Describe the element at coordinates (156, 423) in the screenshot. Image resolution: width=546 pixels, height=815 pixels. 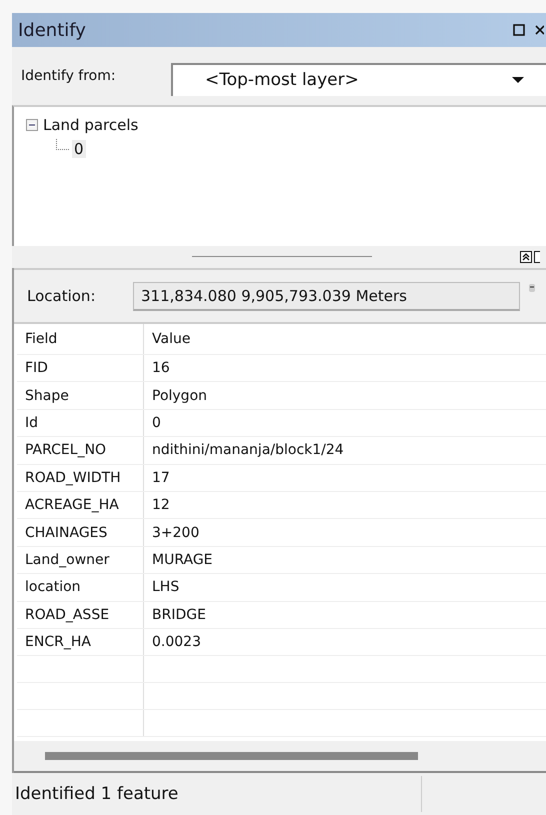
I see `table-cell-text: 0` at that location.